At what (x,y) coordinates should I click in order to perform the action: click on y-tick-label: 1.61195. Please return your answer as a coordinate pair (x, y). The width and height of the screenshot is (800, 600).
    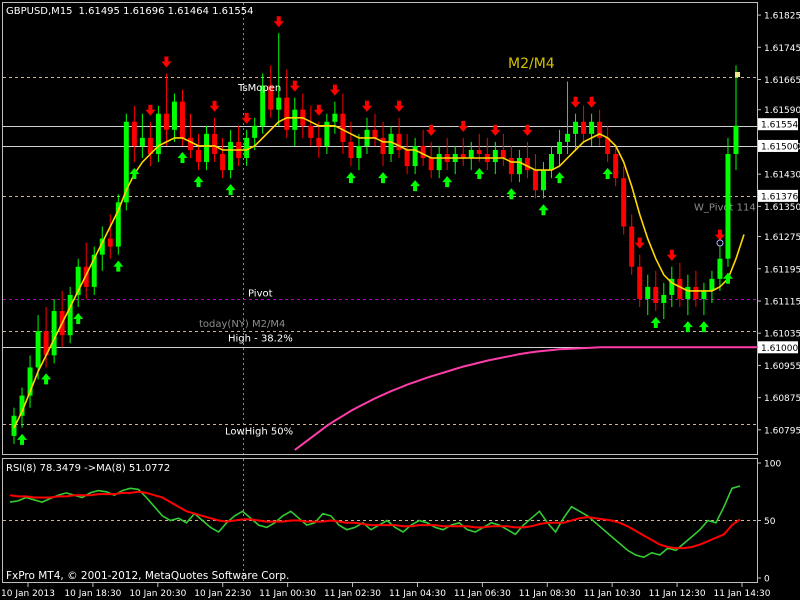
    Looking at the image, I should click on (782, 270).